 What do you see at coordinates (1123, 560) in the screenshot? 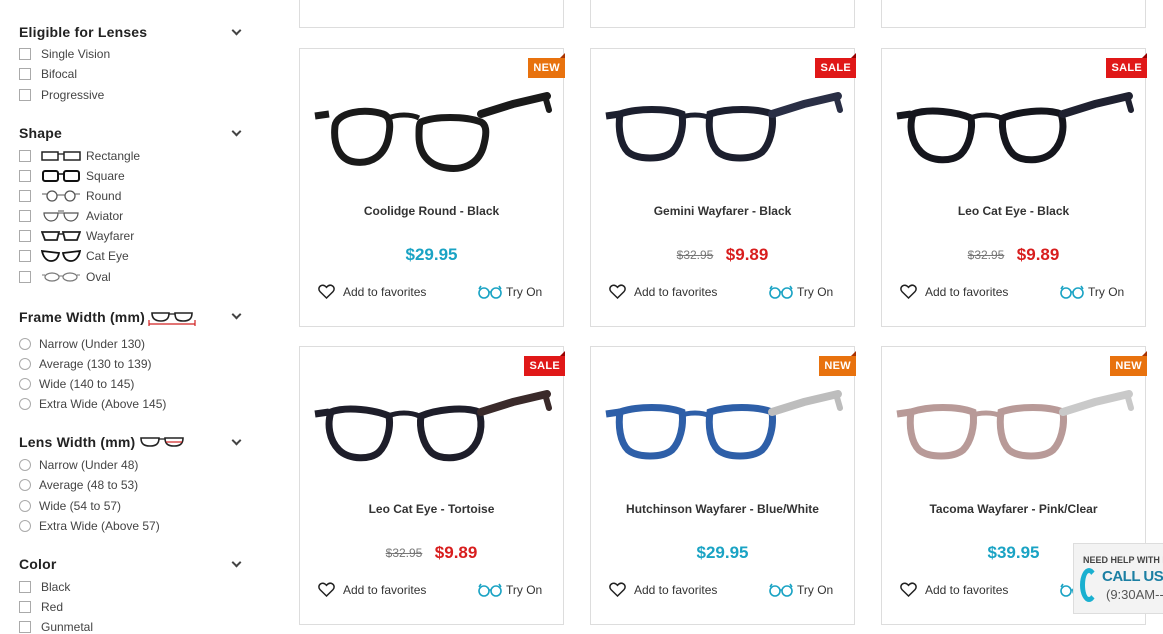
I see `help-prompt: NEED HELP WITH P` at bounding box center [1123, 560].